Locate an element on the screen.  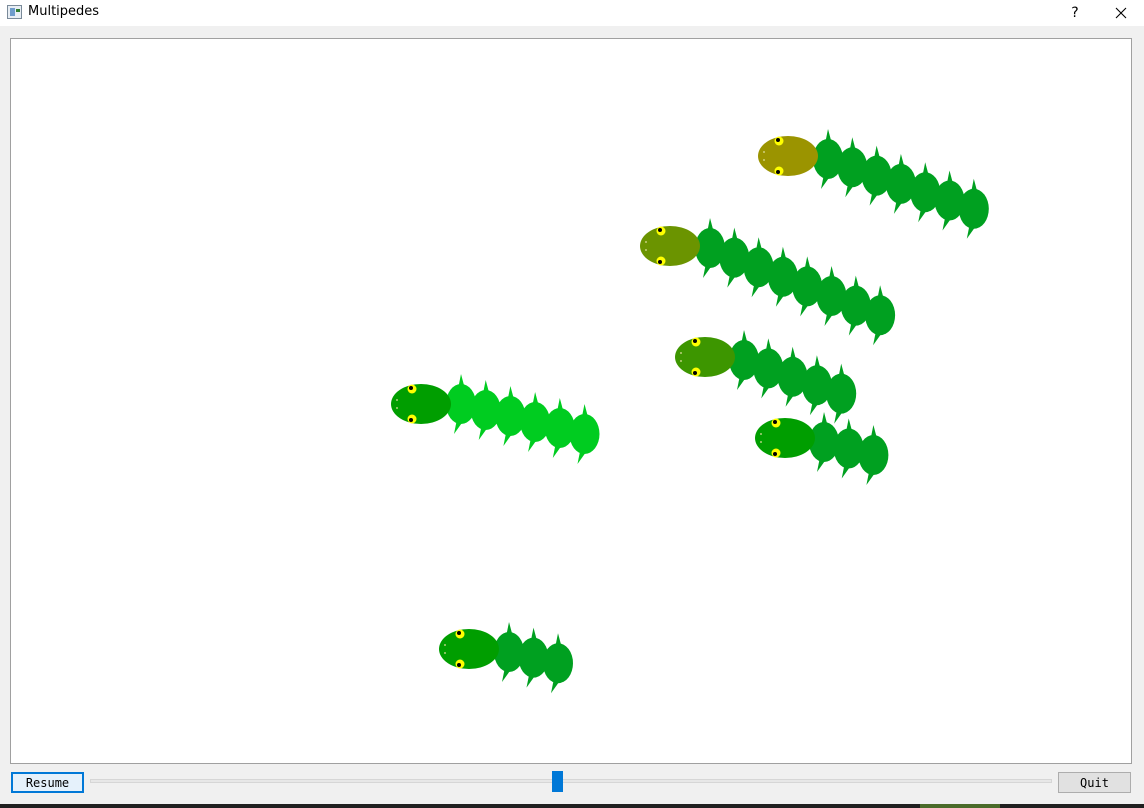
quit-label: Quit is located at coordinates (1094, 782).